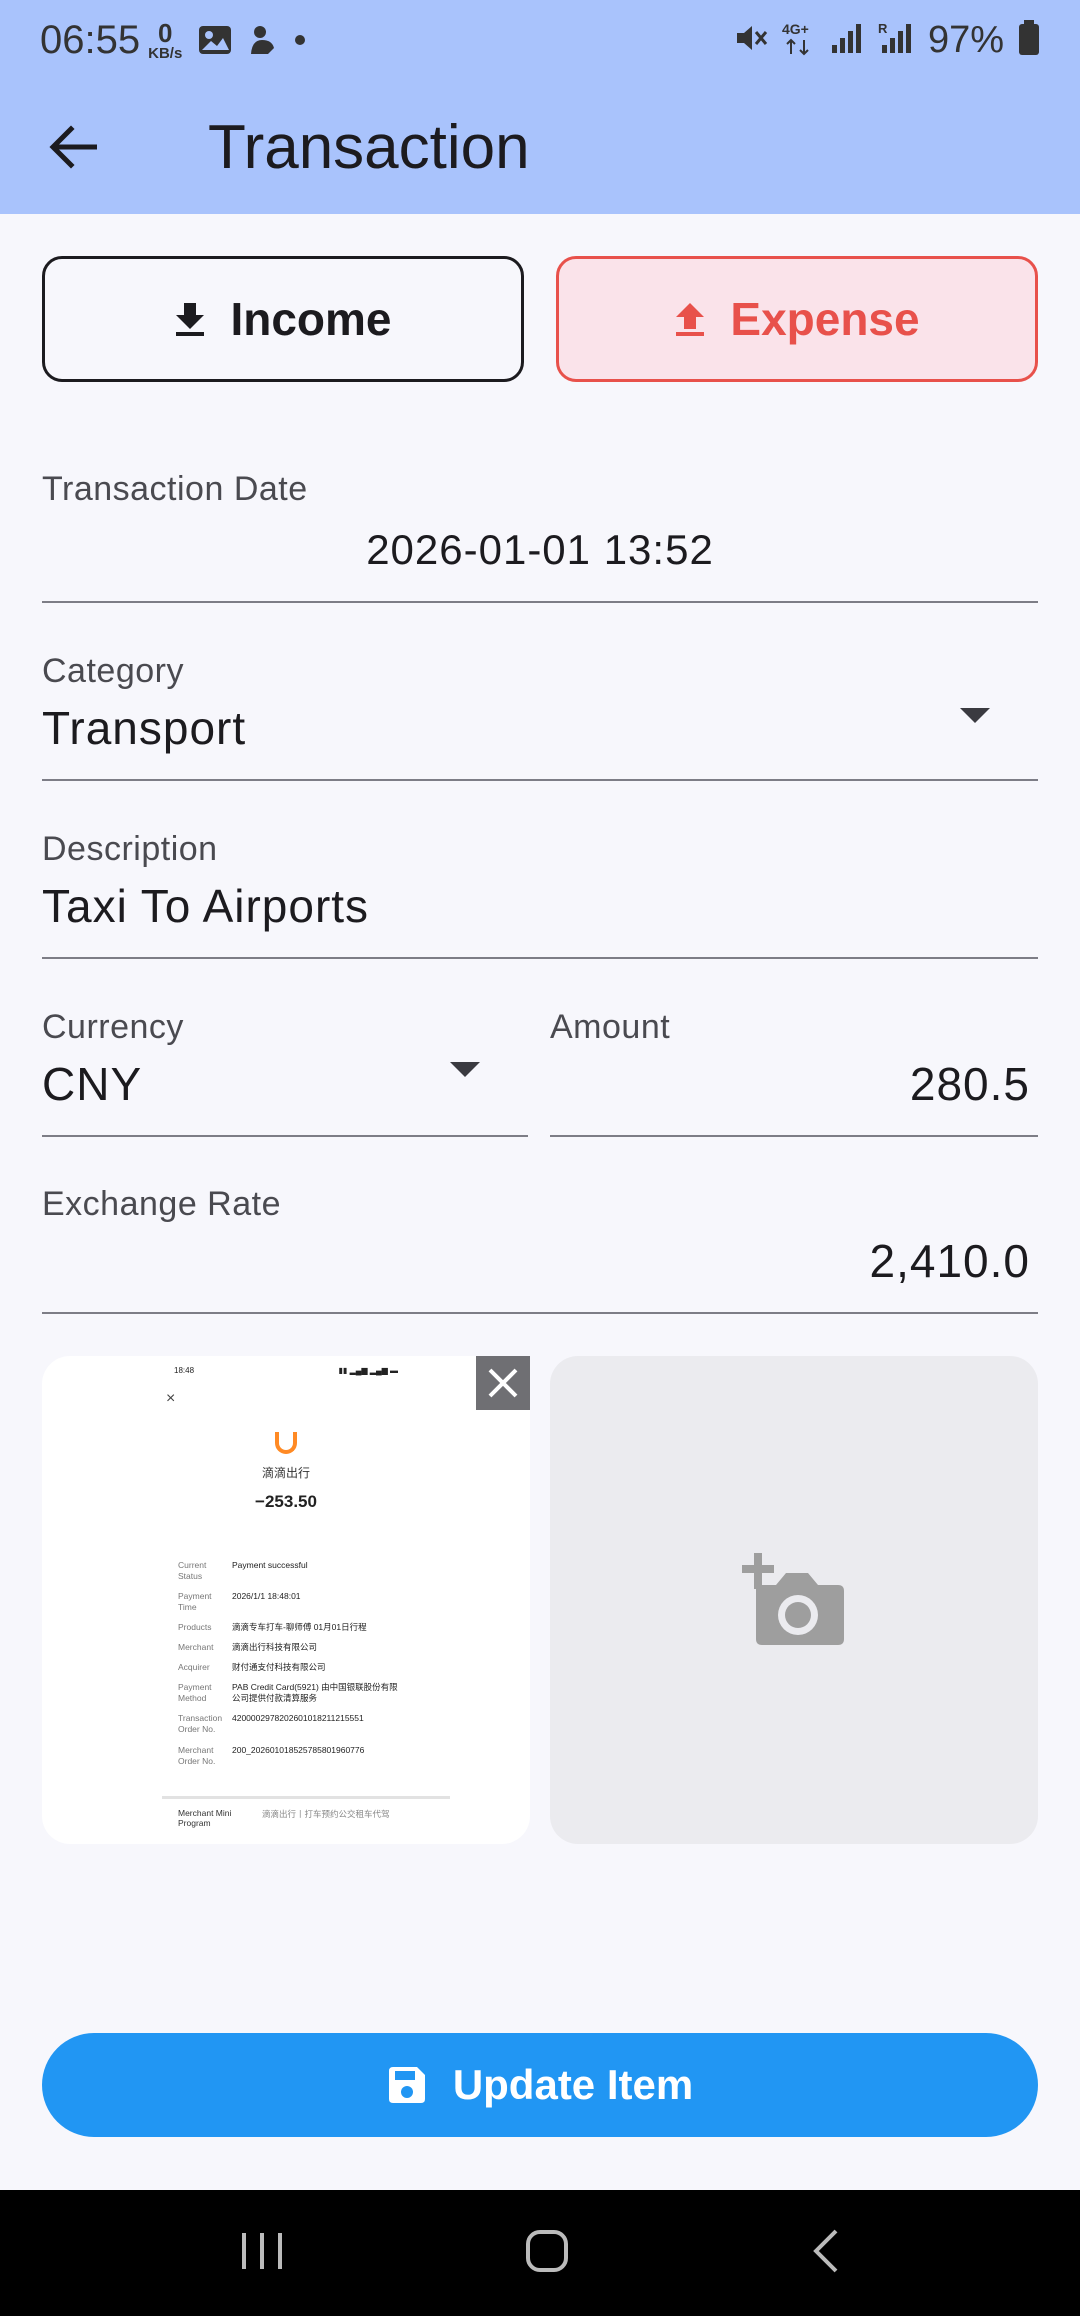  What do you see at coordinates (949, 1261) in the screenshot?
I see `exchange-rate-value: 2,410.0` at bounding box center [949, 1261].